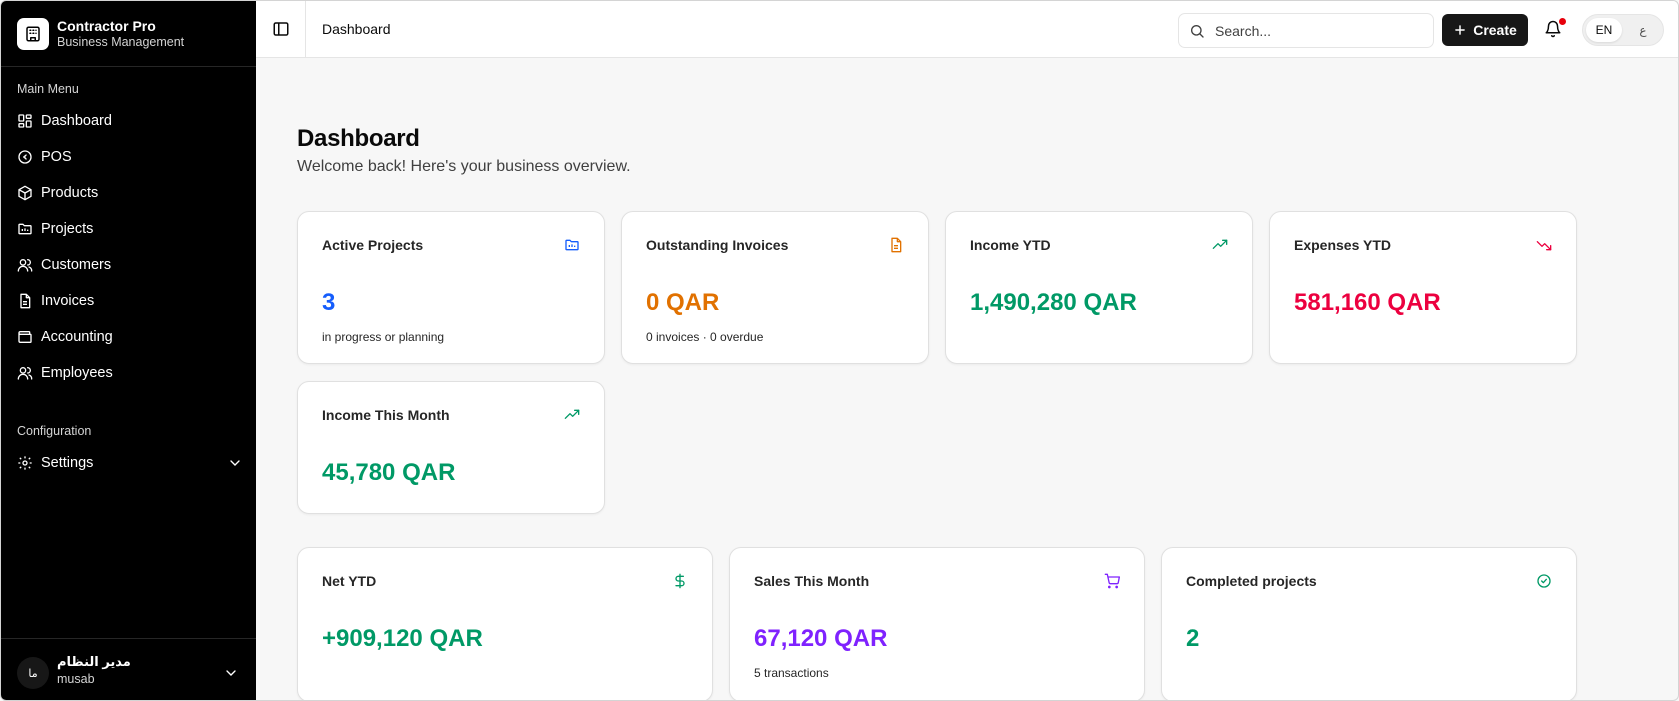  What do you see at coordinates (1369, 623) in the screenshot?
I see `stat-card-completed-projects: Completed projects 2` at bounding box center [1369, 623].